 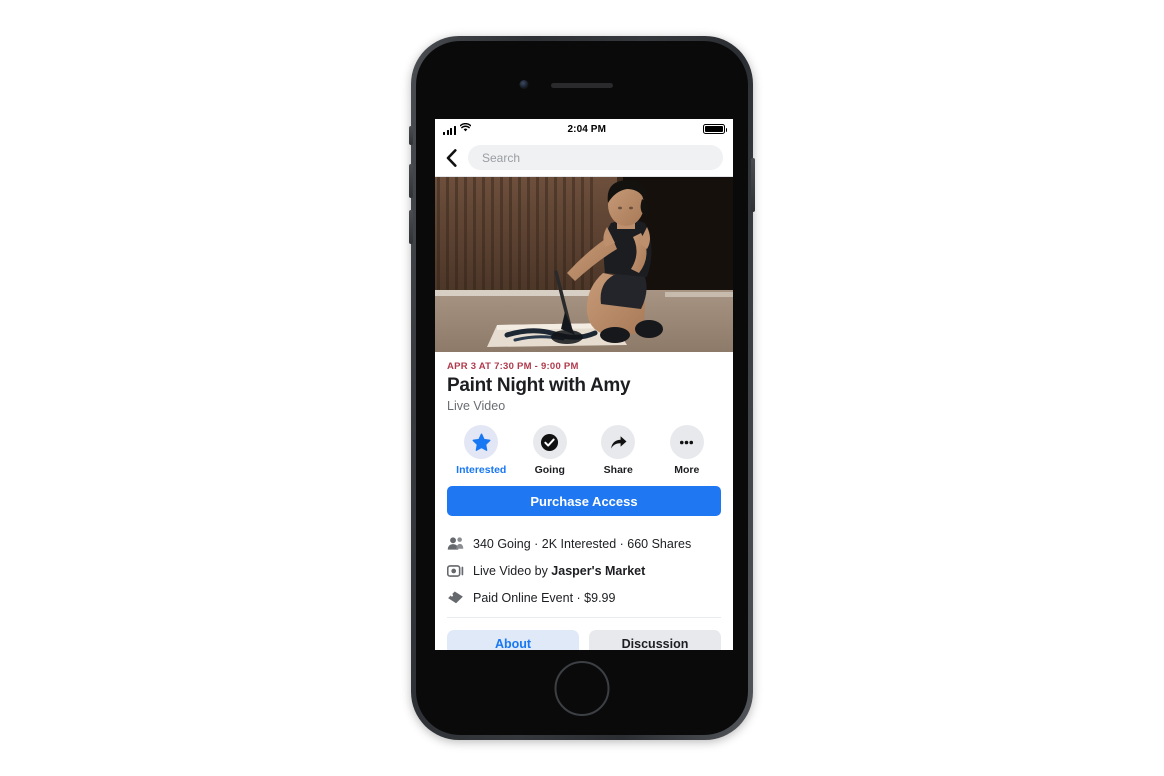 I want to click on home-button, so click(x=582, y=688).